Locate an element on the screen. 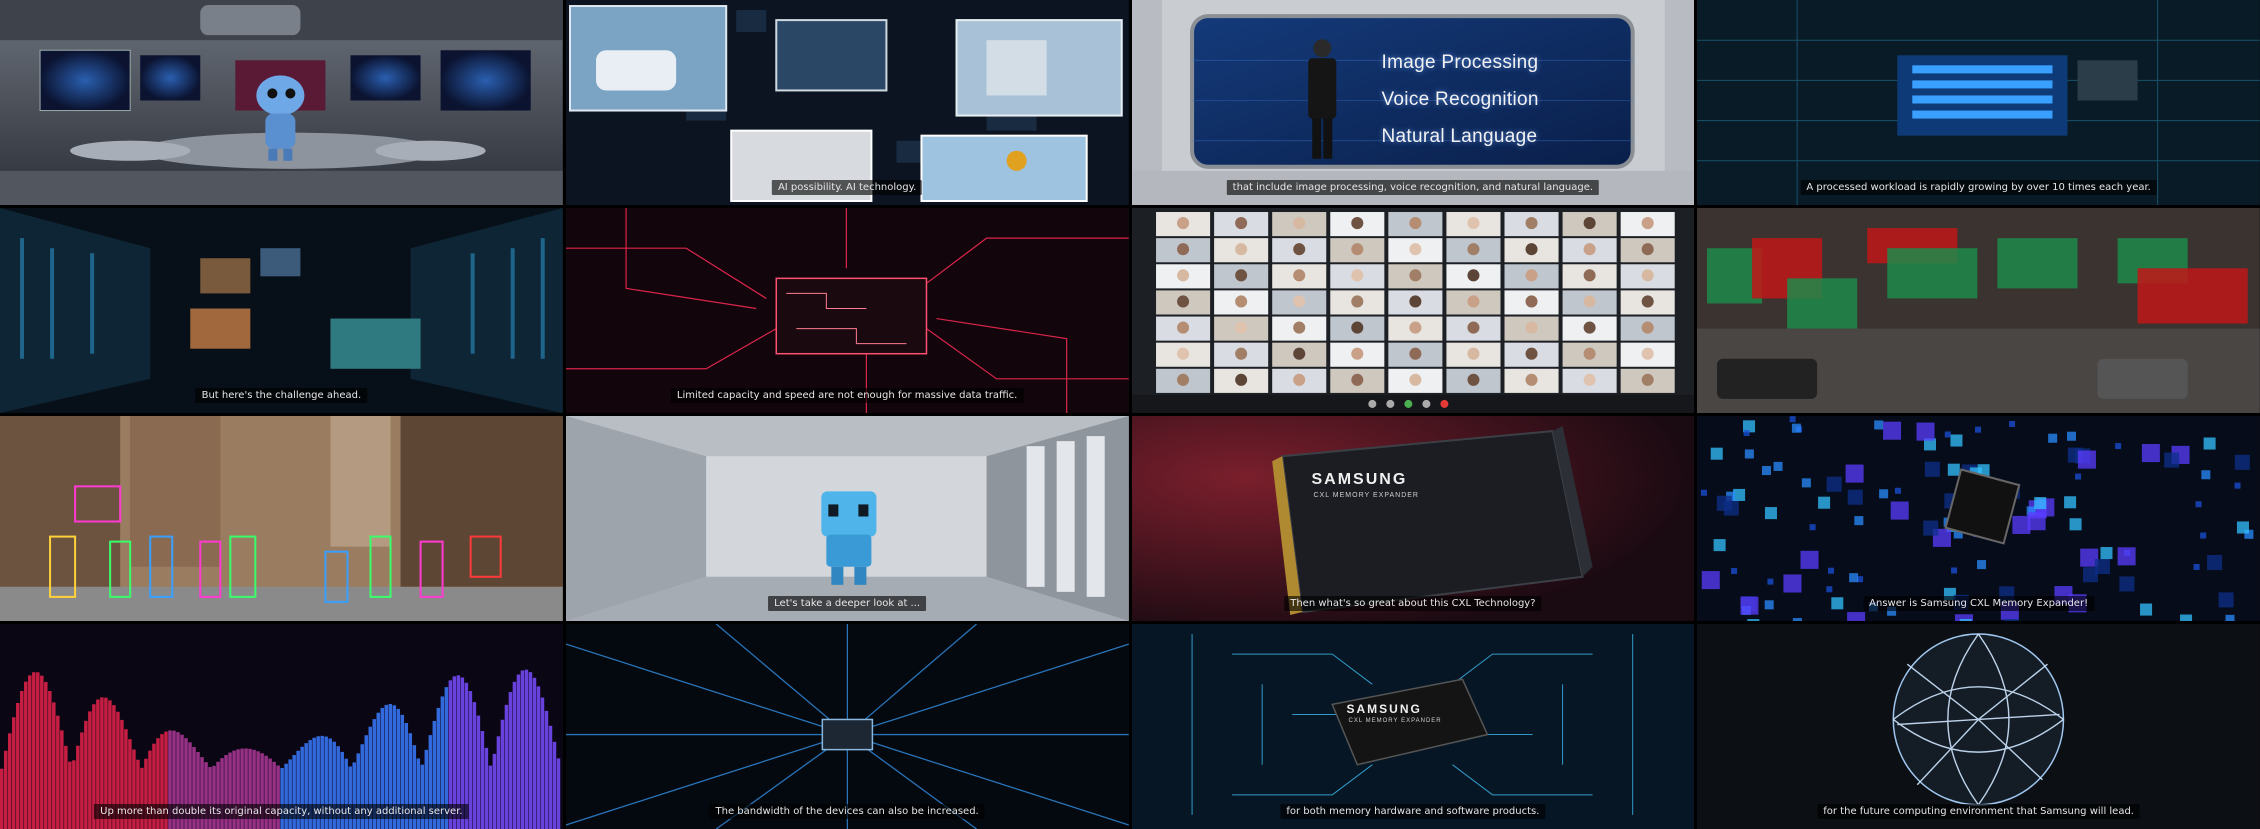 This screenshot has width=2260, height=829. capacity-bars-scene is located at coordinates (281, 726).